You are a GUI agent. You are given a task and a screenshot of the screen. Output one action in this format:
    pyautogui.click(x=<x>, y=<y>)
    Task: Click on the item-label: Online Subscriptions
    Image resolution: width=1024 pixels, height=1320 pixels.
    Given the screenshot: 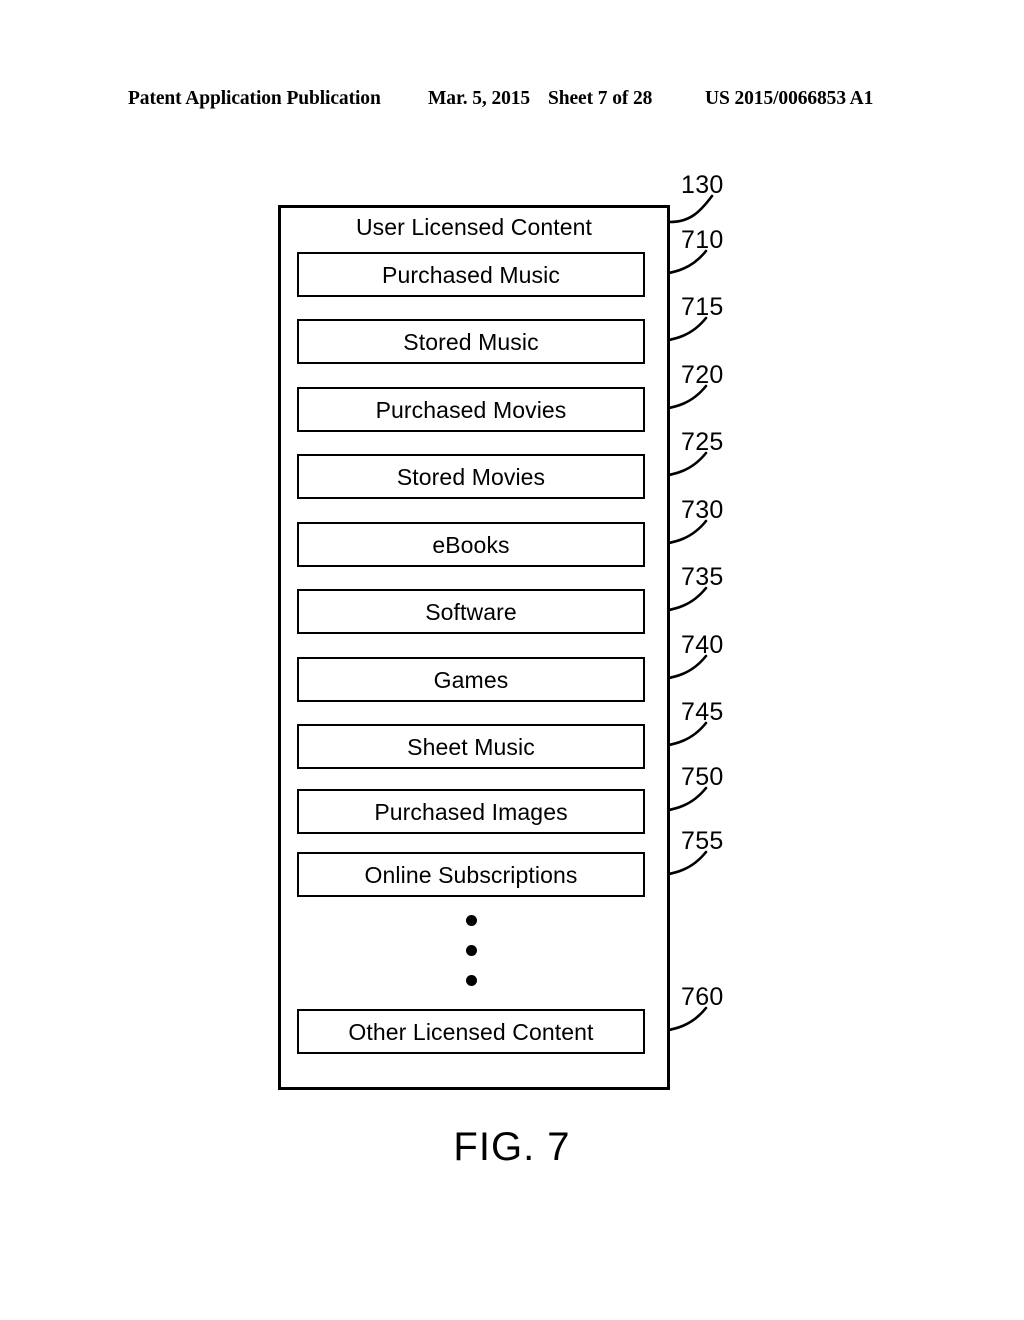 What is the action you would take?
    pyautogui.click(x=471, y=874)
    